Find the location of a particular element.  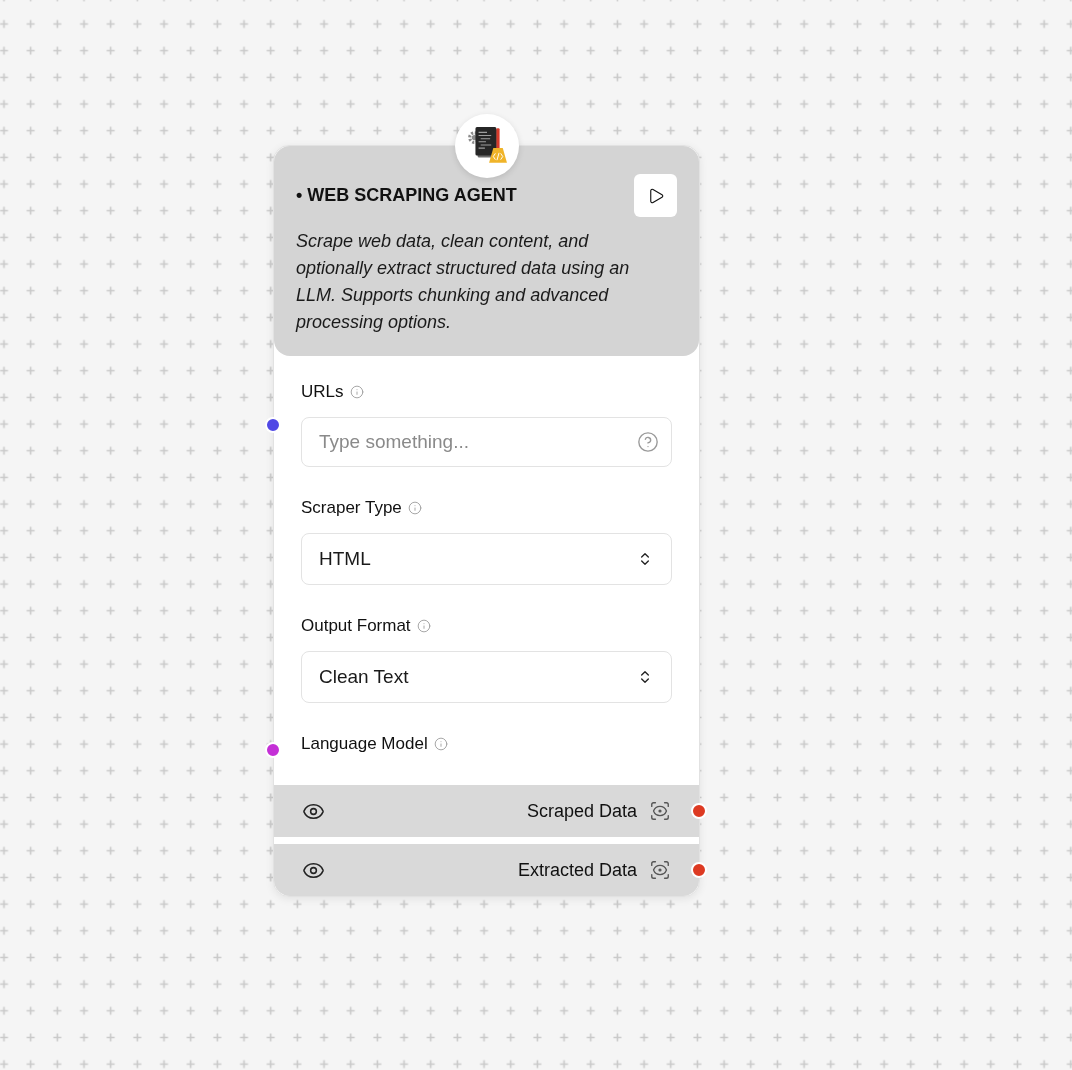

help-icon is located at coordinates (648, 442).